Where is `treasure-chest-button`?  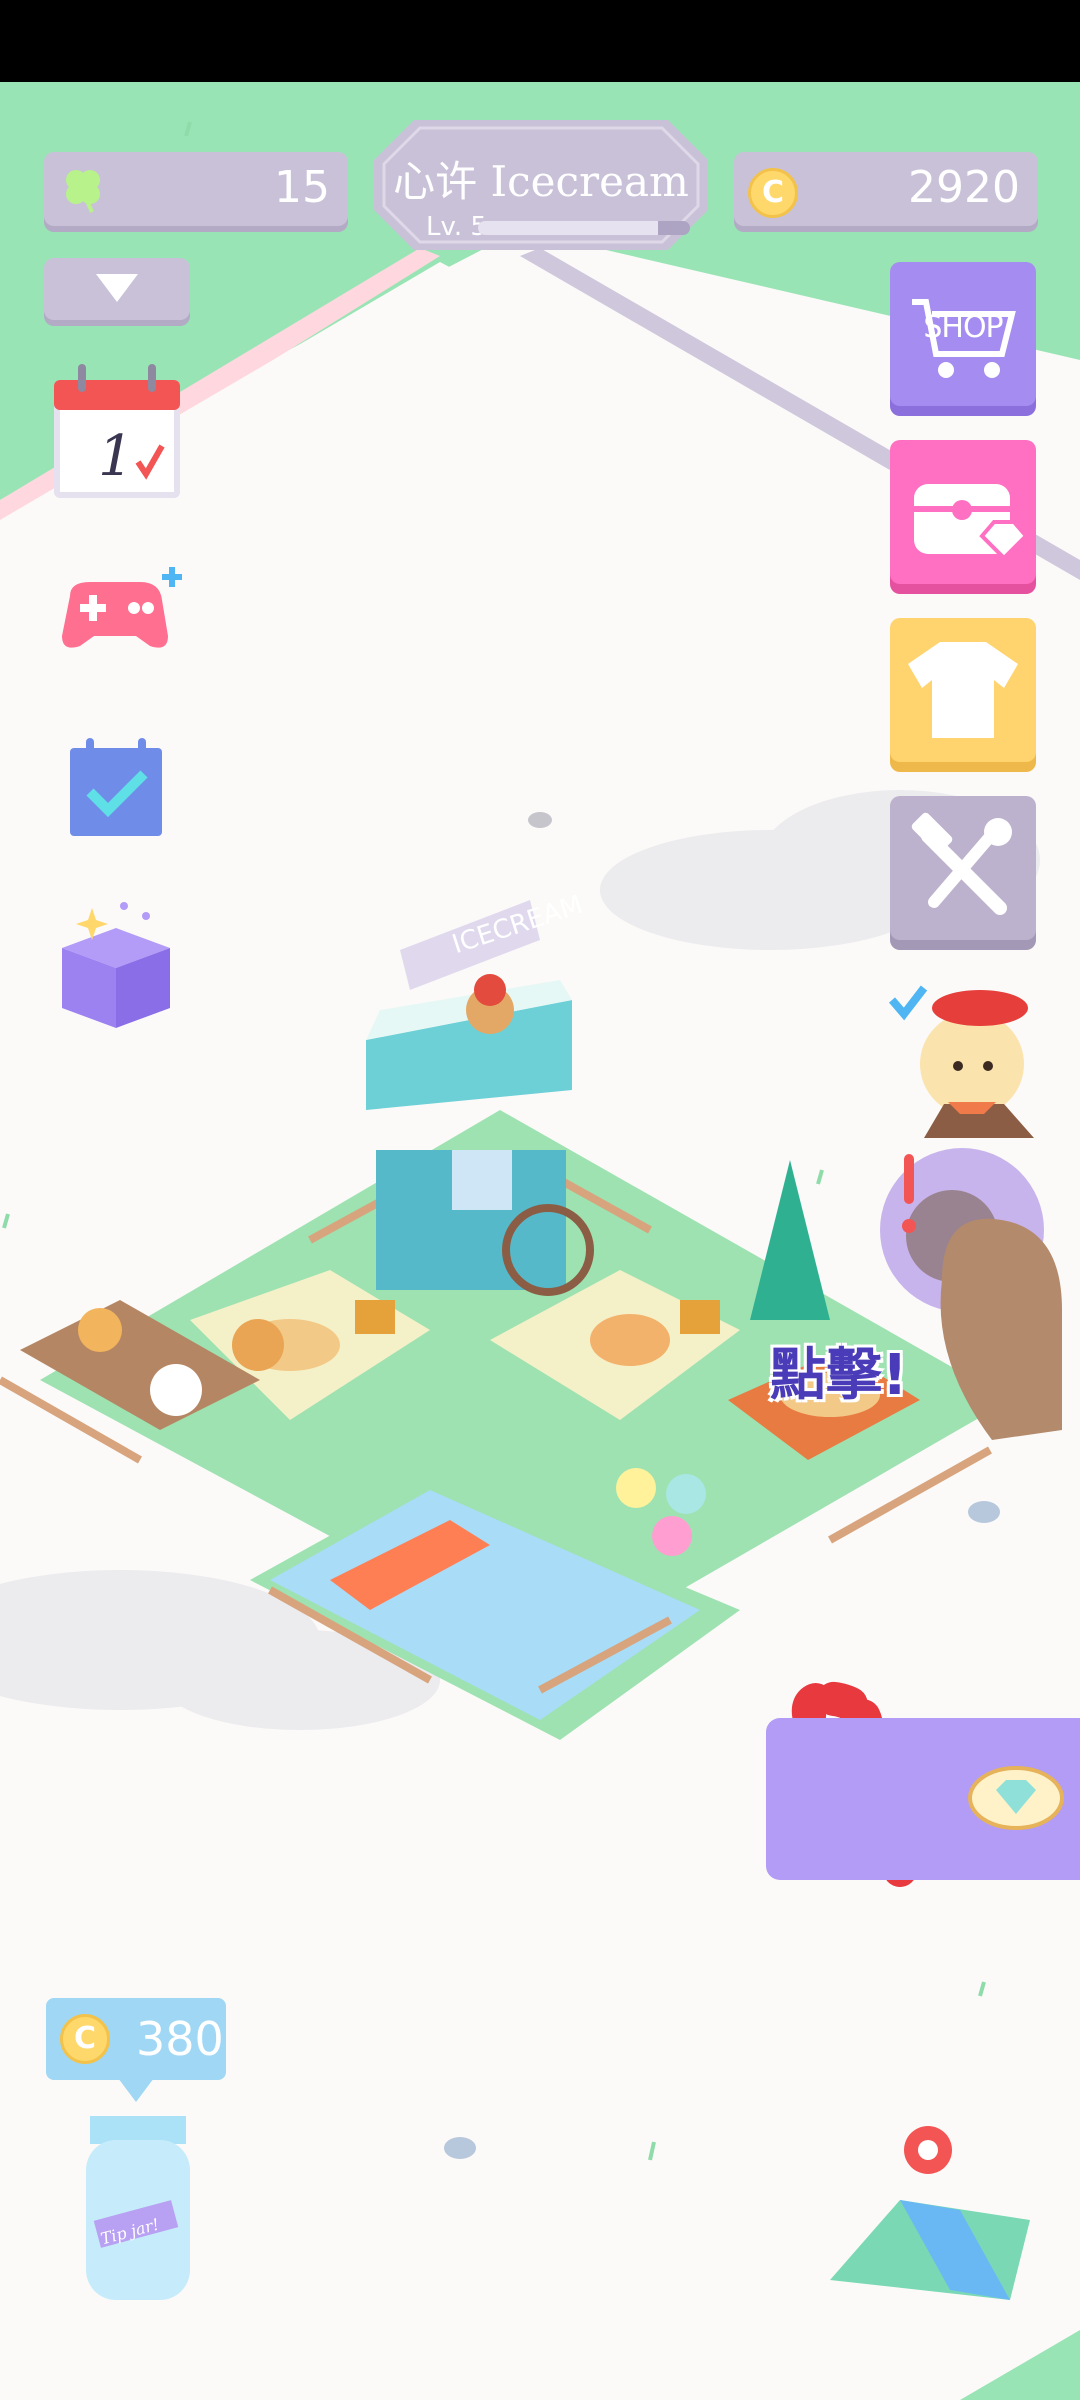 treasure-chest-button is located at coordinates (963, 512).